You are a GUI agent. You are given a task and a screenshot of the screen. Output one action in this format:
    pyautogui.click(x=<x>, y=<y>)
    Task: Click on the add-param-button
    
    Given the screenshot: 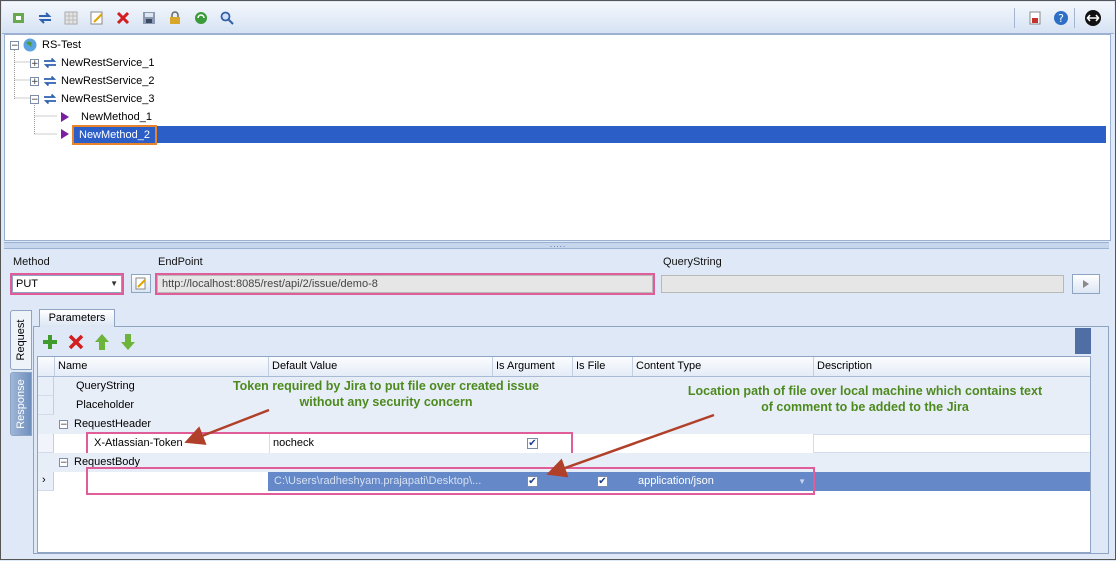 What is the action you would take?
    pyautogui.click(x=50, y=343)
    